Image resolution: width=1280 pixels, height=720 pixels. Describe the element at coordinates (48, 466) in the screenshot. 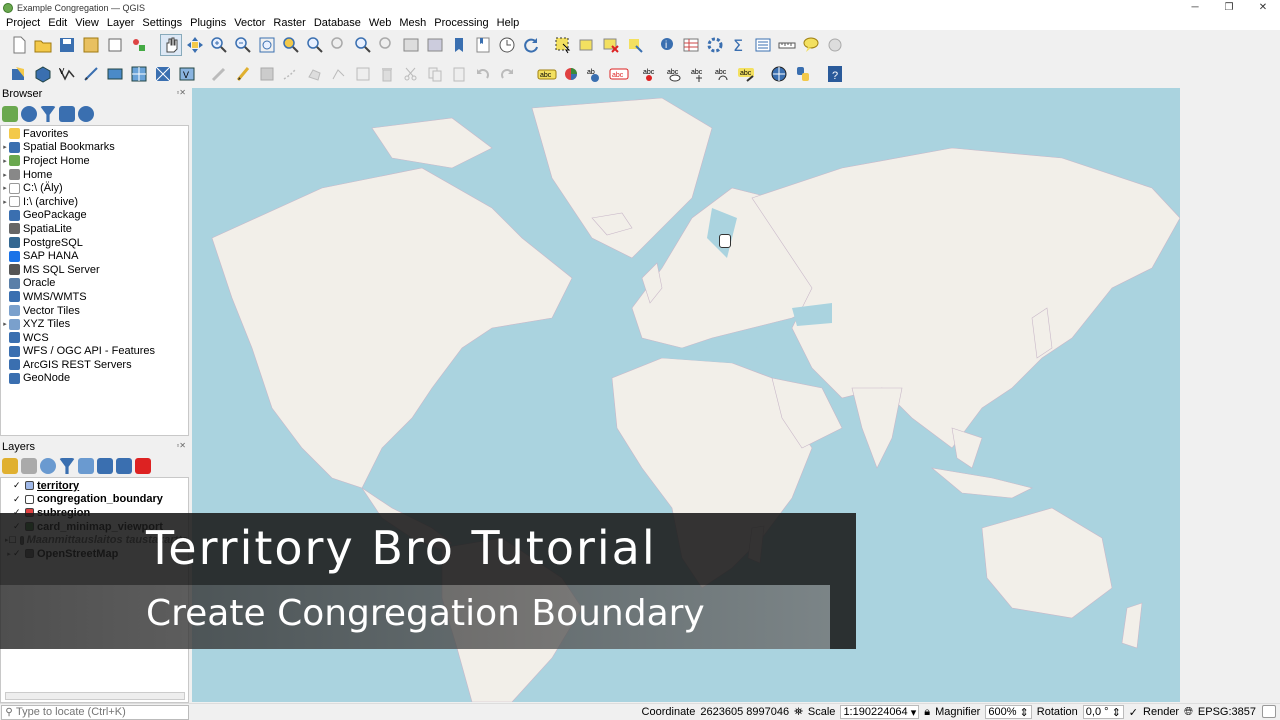

I see `manage-map-themes-icon` at that location.